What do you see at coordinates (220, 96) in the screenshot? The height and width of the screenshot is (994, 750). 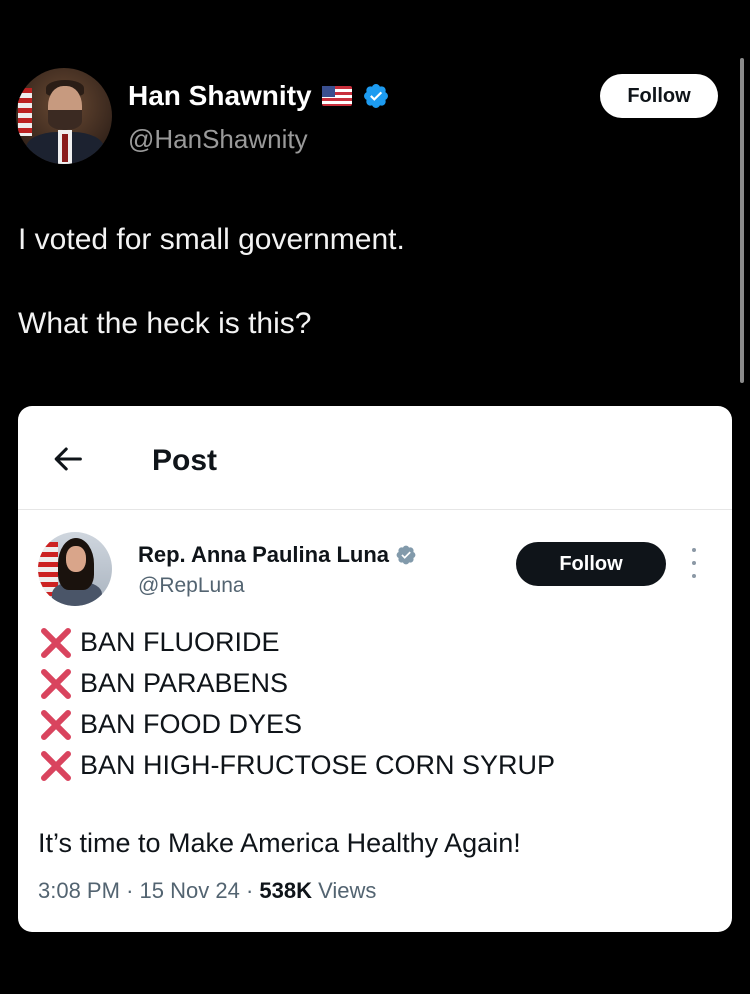 I see `author-name-text: Han Shawnity` at bounding box center [220, 96].